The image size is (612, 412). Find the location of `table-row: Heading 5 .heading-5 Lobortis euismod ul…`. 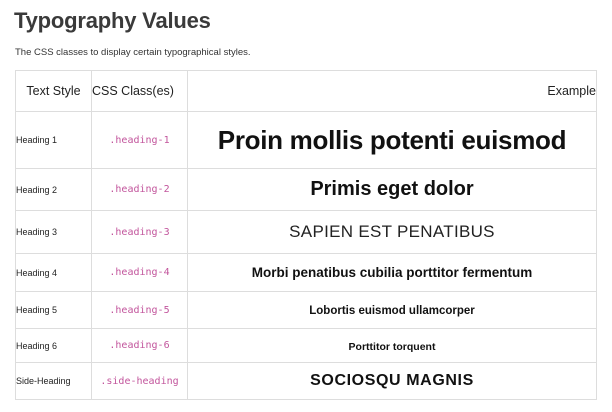

table-row: Heading 5 .heading-5 Lobortis euismod ul… is located at coordinates (306, 310).